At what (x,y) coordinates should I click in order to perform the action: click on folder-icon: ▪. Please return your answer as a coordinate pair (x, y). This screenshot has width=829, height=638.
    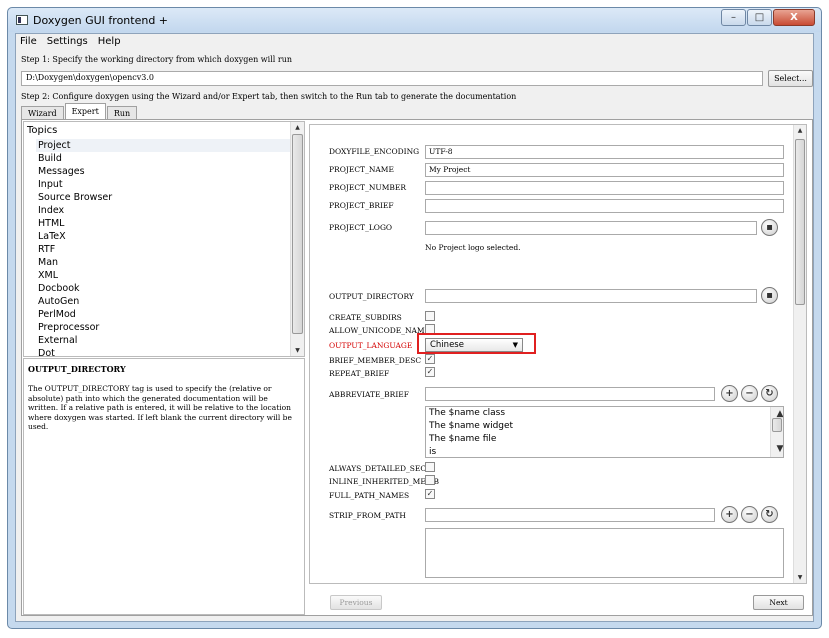
    Looking at the image, I should click on (769, 295).